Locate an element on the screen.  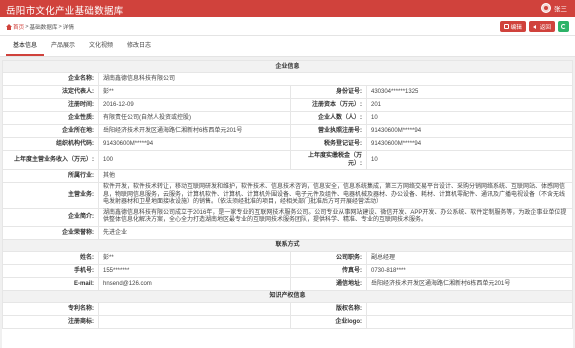
field-label: 所属行业: is located at coordinates (50, 176).